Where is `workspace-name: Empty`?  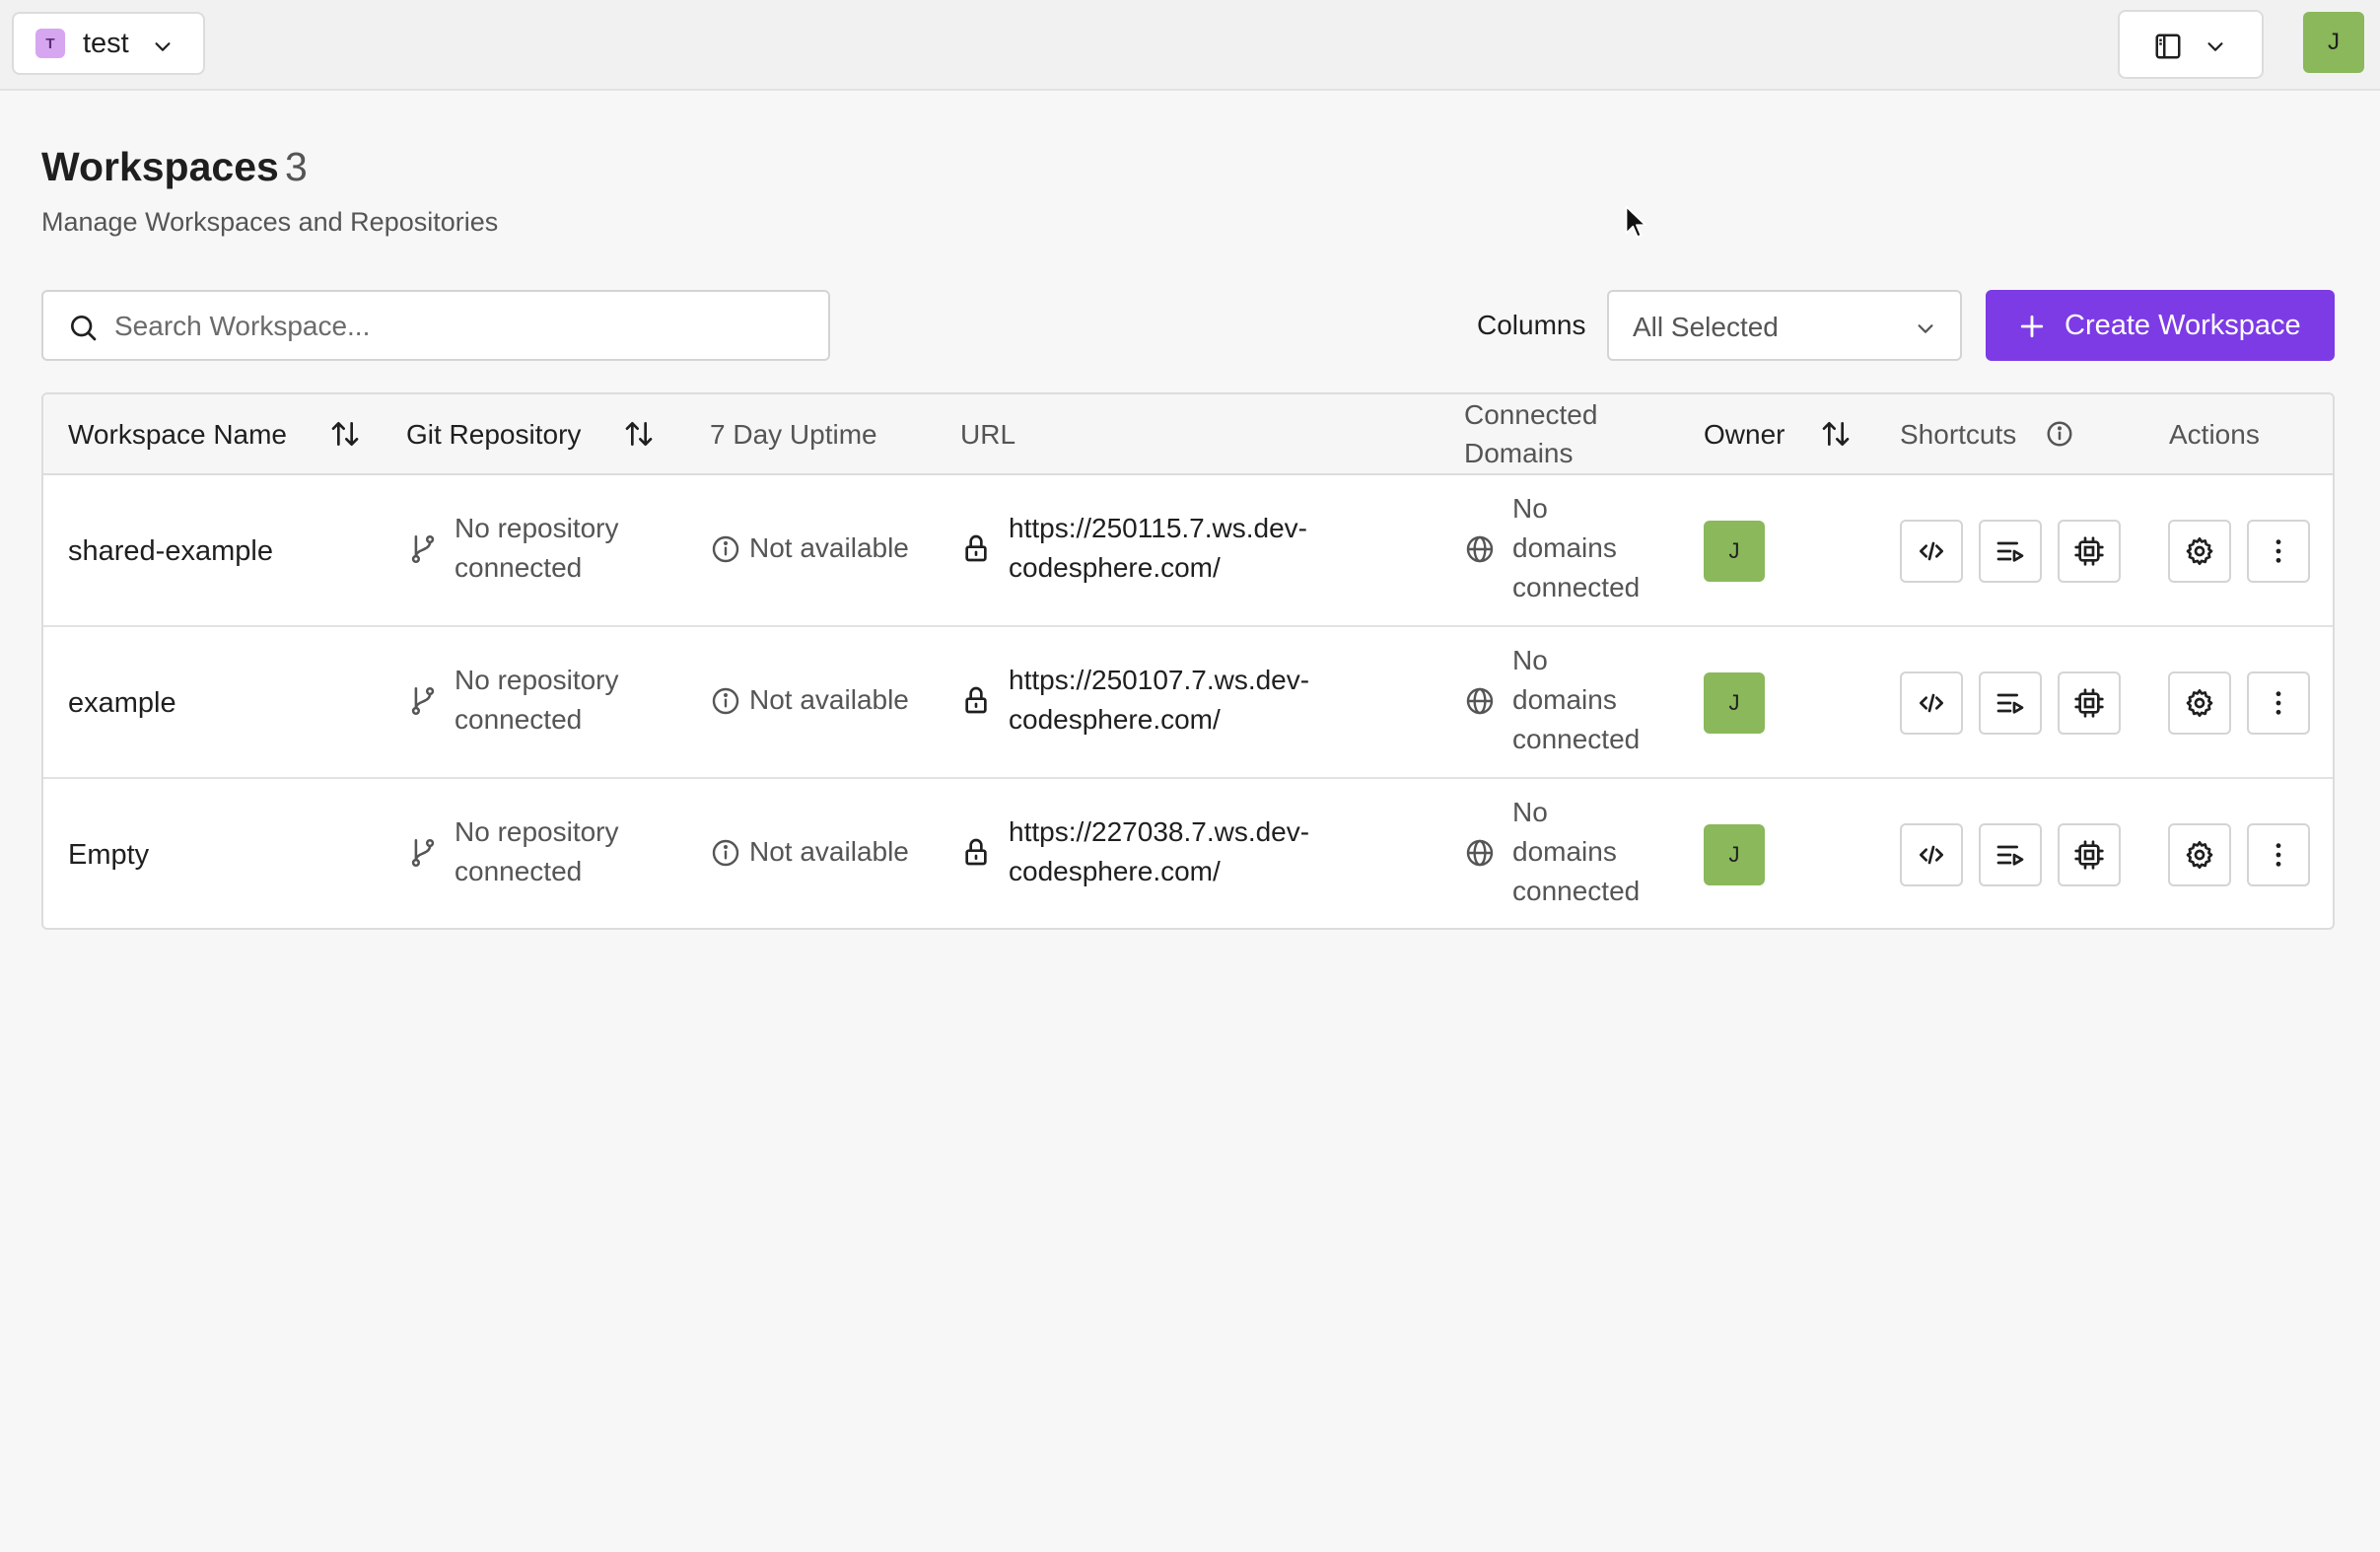 workspace-name: Empty is located at coordinates (108, 855).